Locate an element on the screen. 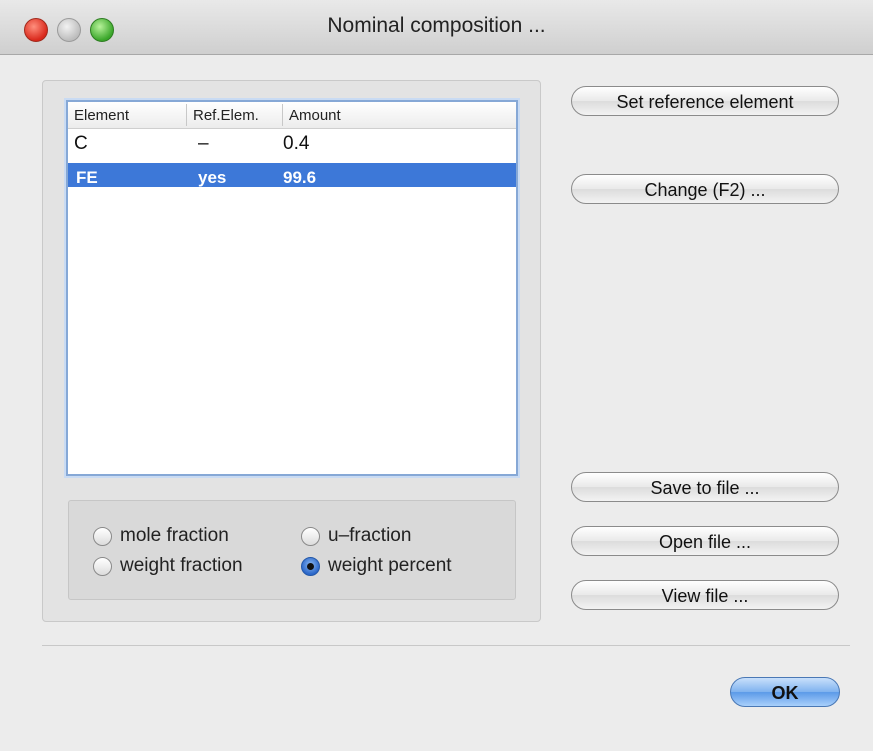 The image size is (873, 751). divider is located at coordinates (446, 645).